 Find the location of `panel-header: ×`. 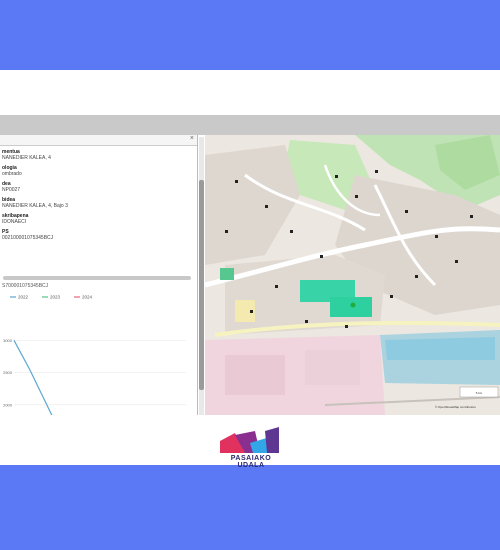

panel-header: × is located at coordinates (98, 140).